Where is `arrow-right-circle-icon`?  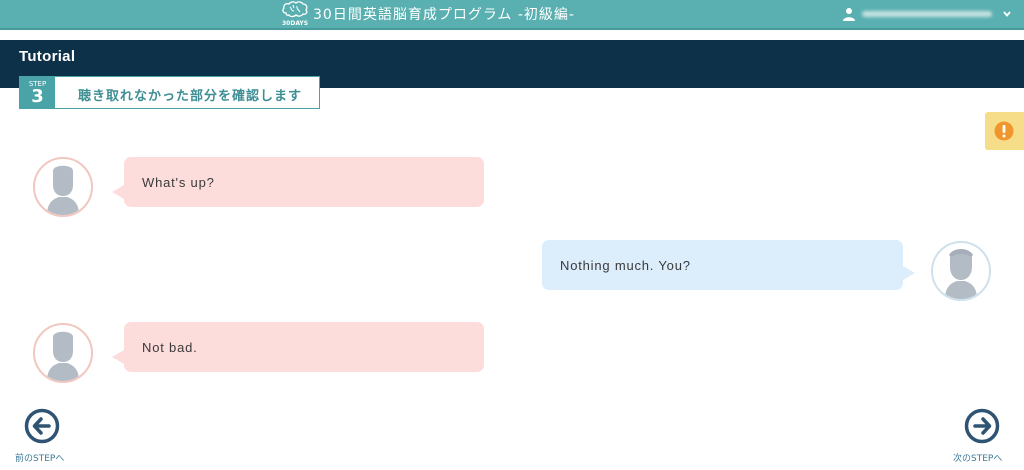 arrow-right-circle-icon is located at coordinates (982, 426).